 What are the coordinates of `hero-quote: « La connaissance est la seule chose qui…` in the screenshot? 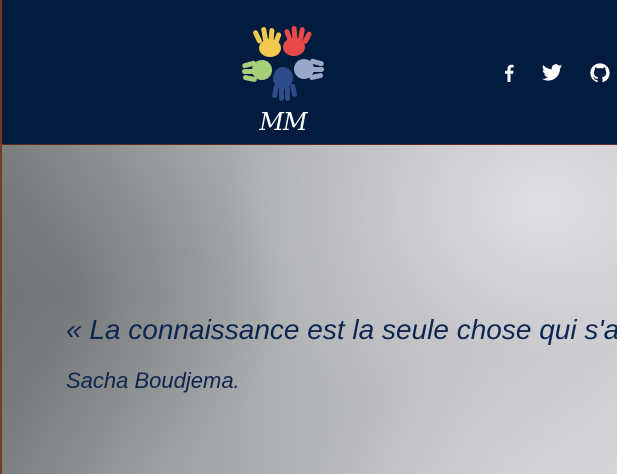 It's located at (341, 329).